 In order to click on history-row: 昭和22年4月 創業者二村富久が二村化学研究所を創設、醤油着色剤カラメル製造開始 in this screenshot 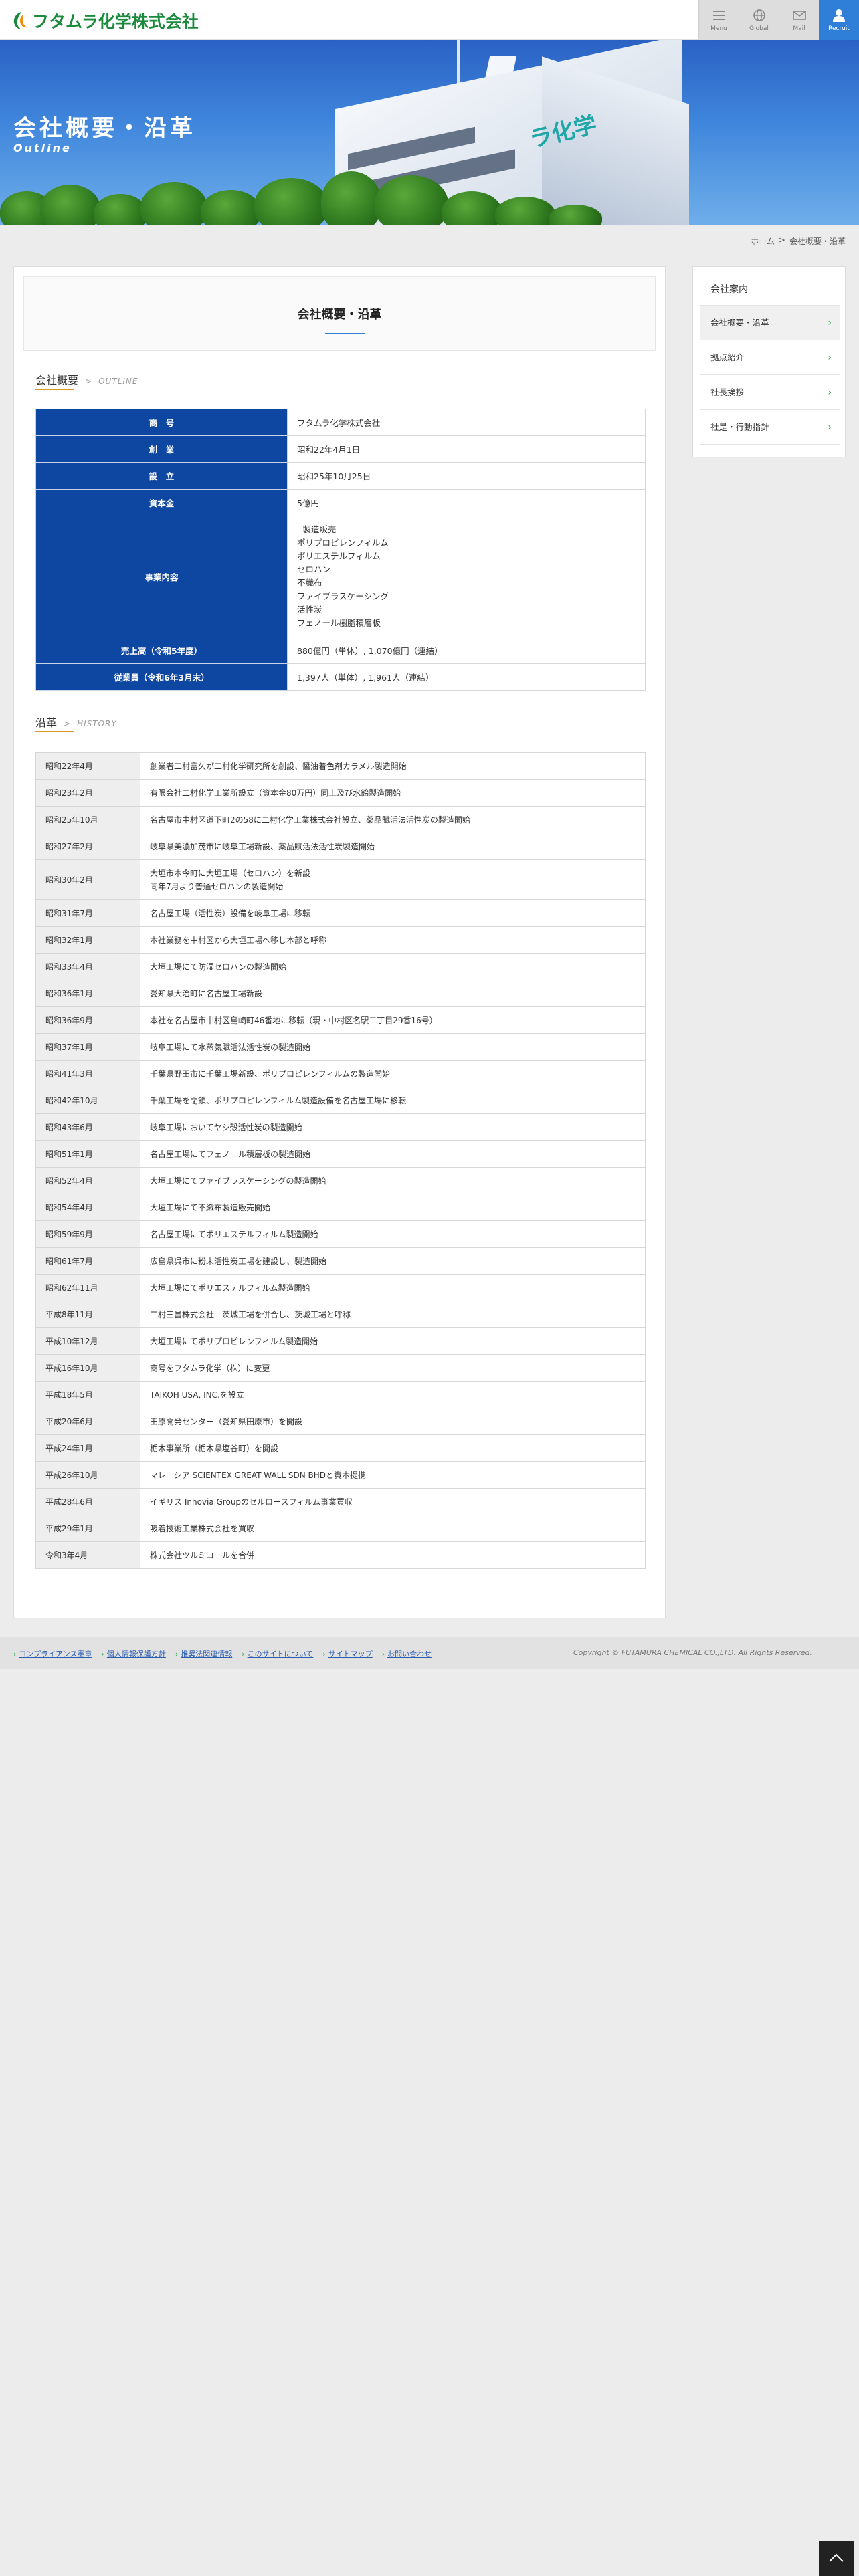, I will do `click(340, 766)`.